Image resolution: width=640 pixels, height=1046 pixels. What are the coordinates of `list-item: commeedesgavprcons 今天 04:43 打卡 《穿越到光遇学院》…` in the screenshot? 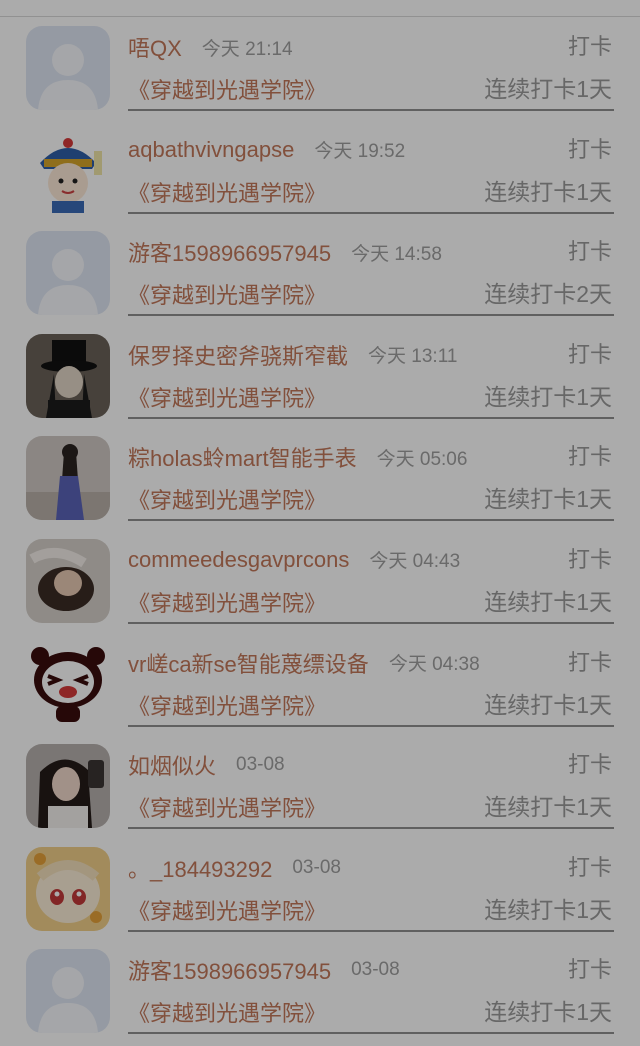 It's located at (320, 584).